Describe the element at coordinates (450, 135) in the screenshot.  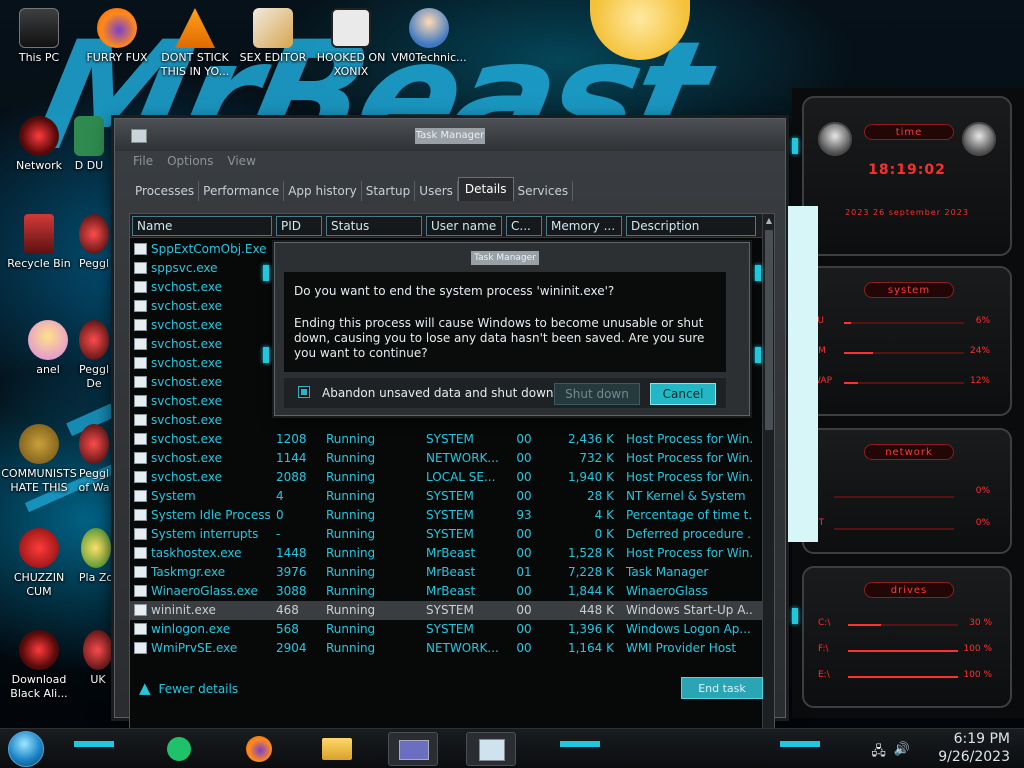
I see `task-manager-titlebar: Task Manager` at that location.